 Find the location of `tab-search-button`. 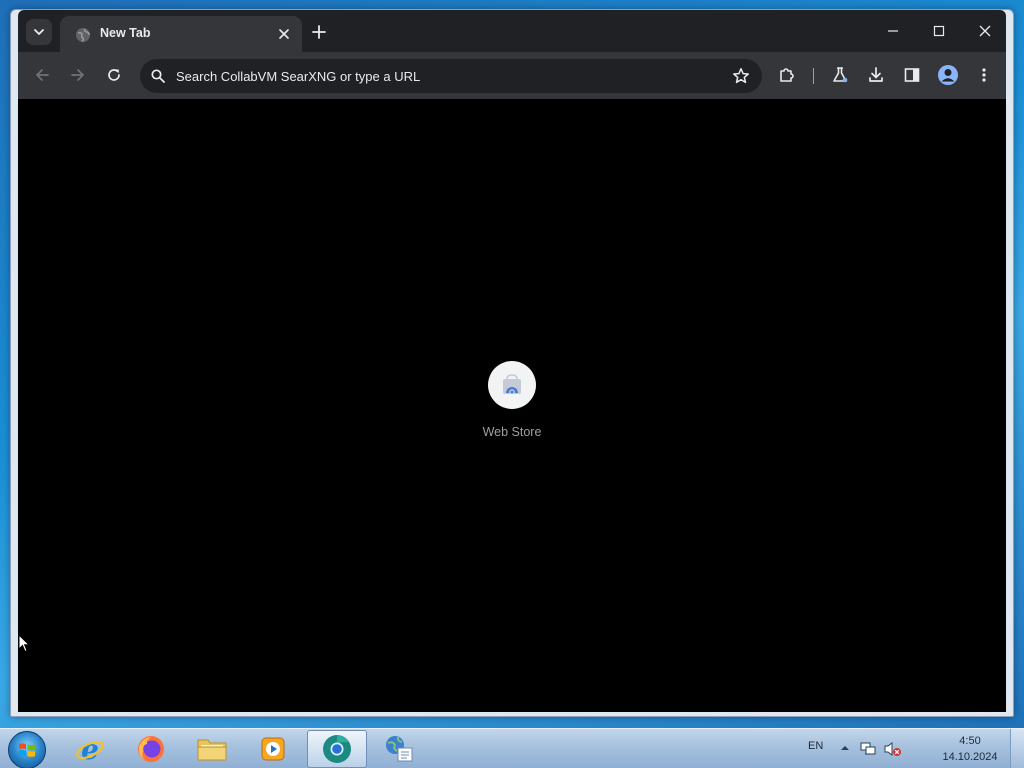

tab-search-button is located at coordinates (39, 32).